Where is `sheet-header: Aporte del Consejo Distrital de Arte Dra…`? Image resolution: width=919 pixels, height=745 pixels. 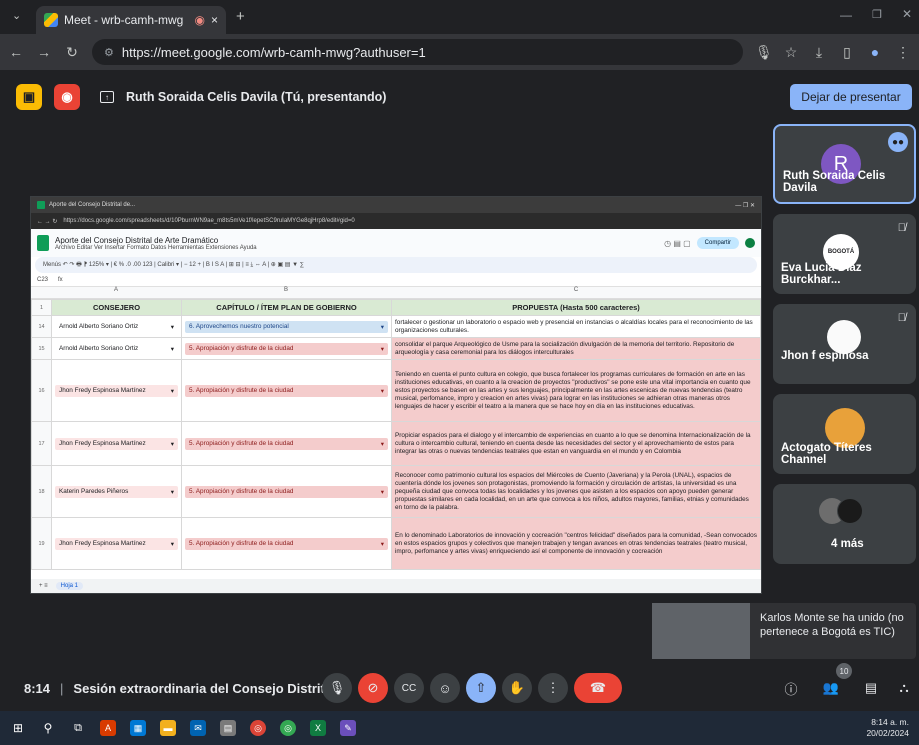
sheet-header: Aporte del Consejo Distrital de Arte Dra… is located at coordinates (396, 243).